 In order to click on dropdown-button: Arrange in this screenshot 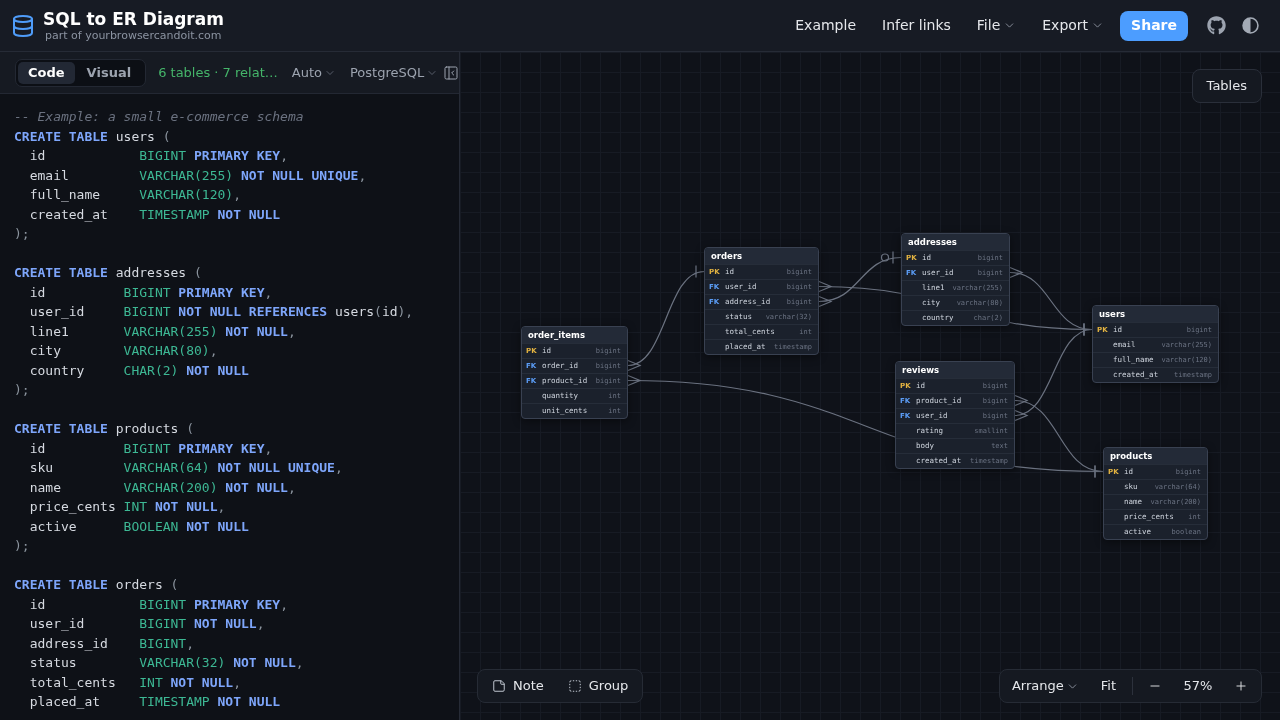, I will do `click(1045, 686)`.